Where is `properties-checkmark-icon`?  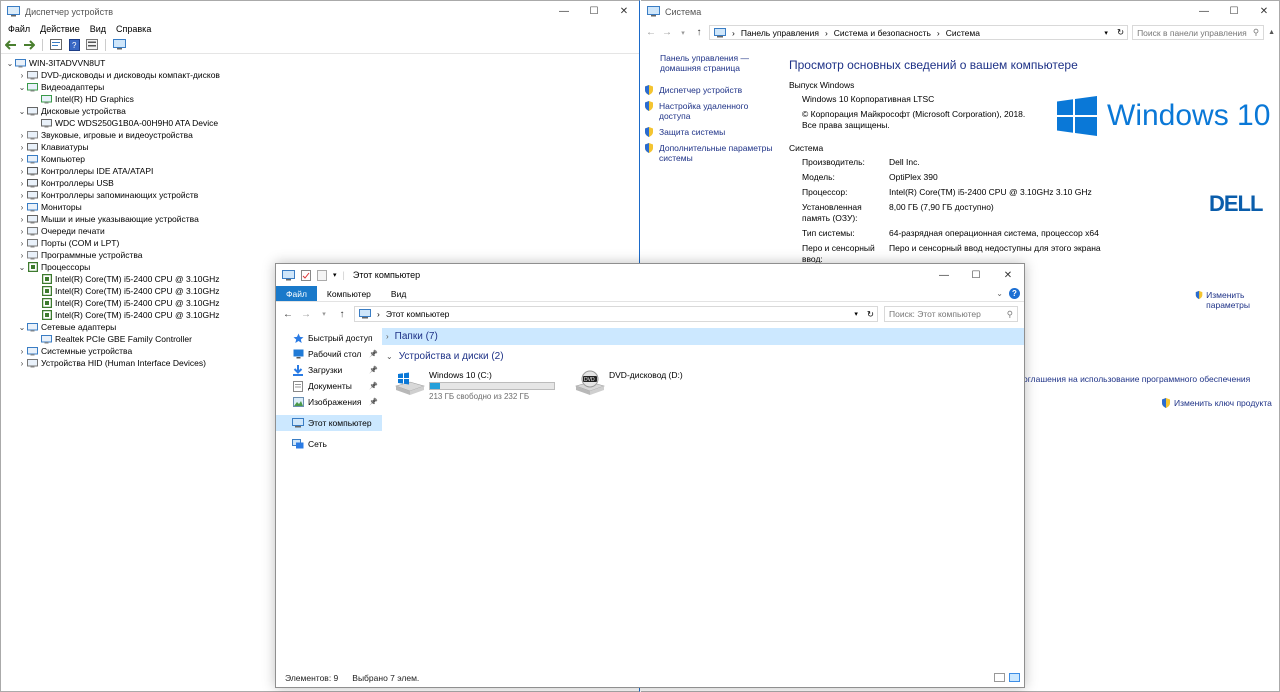
properties-checkmark-icon is located at coordinates (306, 275).